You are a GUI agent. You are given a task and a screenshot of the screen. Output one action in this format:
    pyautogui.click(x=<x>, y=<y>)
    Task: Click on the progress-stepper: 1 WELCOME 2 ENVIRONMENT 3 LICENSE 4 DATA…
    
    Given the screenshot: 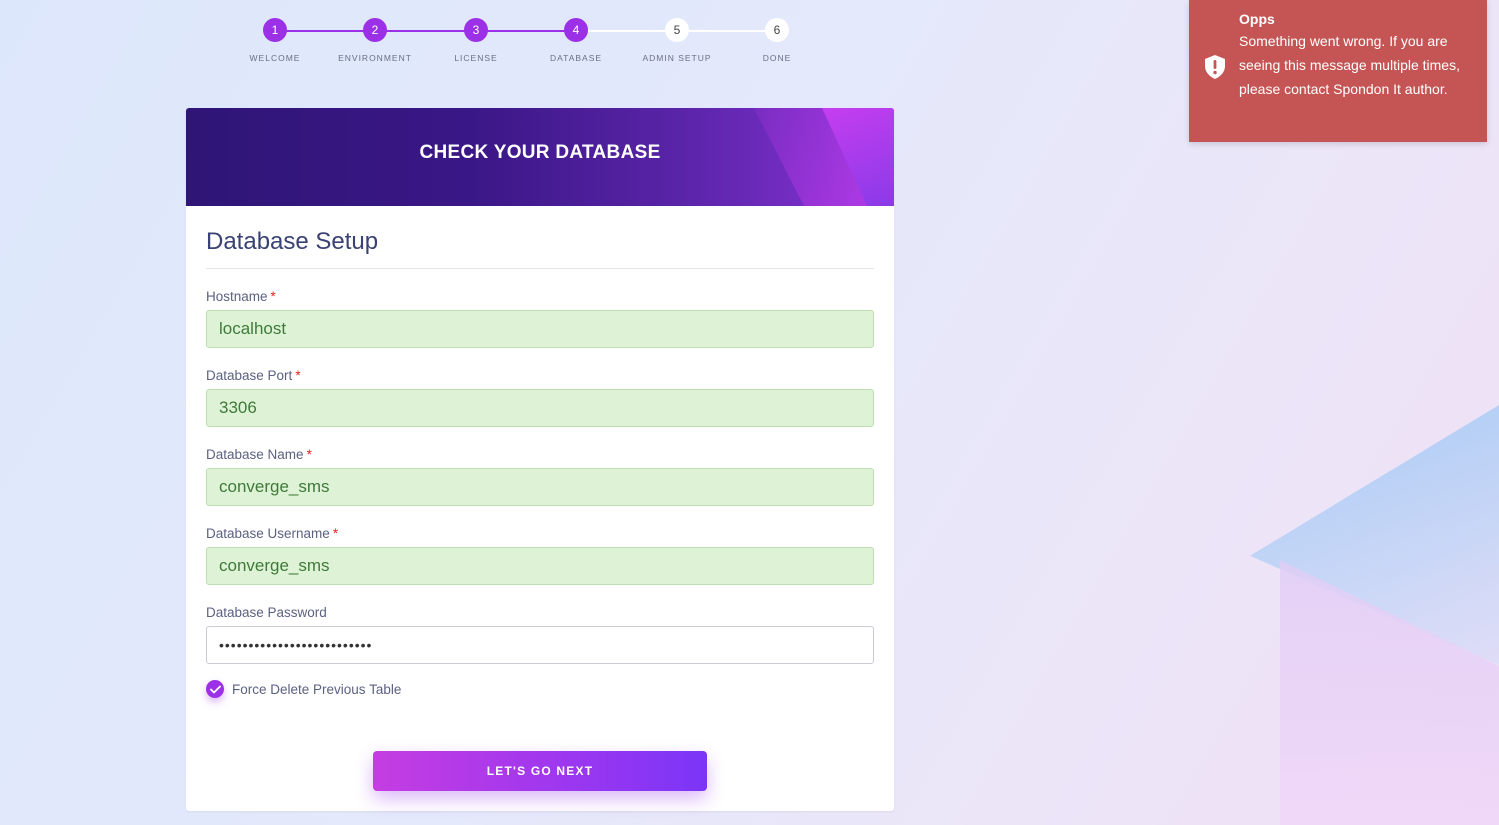 What is the action you would take?
    pyautogui.click(x=526, y=48)
    